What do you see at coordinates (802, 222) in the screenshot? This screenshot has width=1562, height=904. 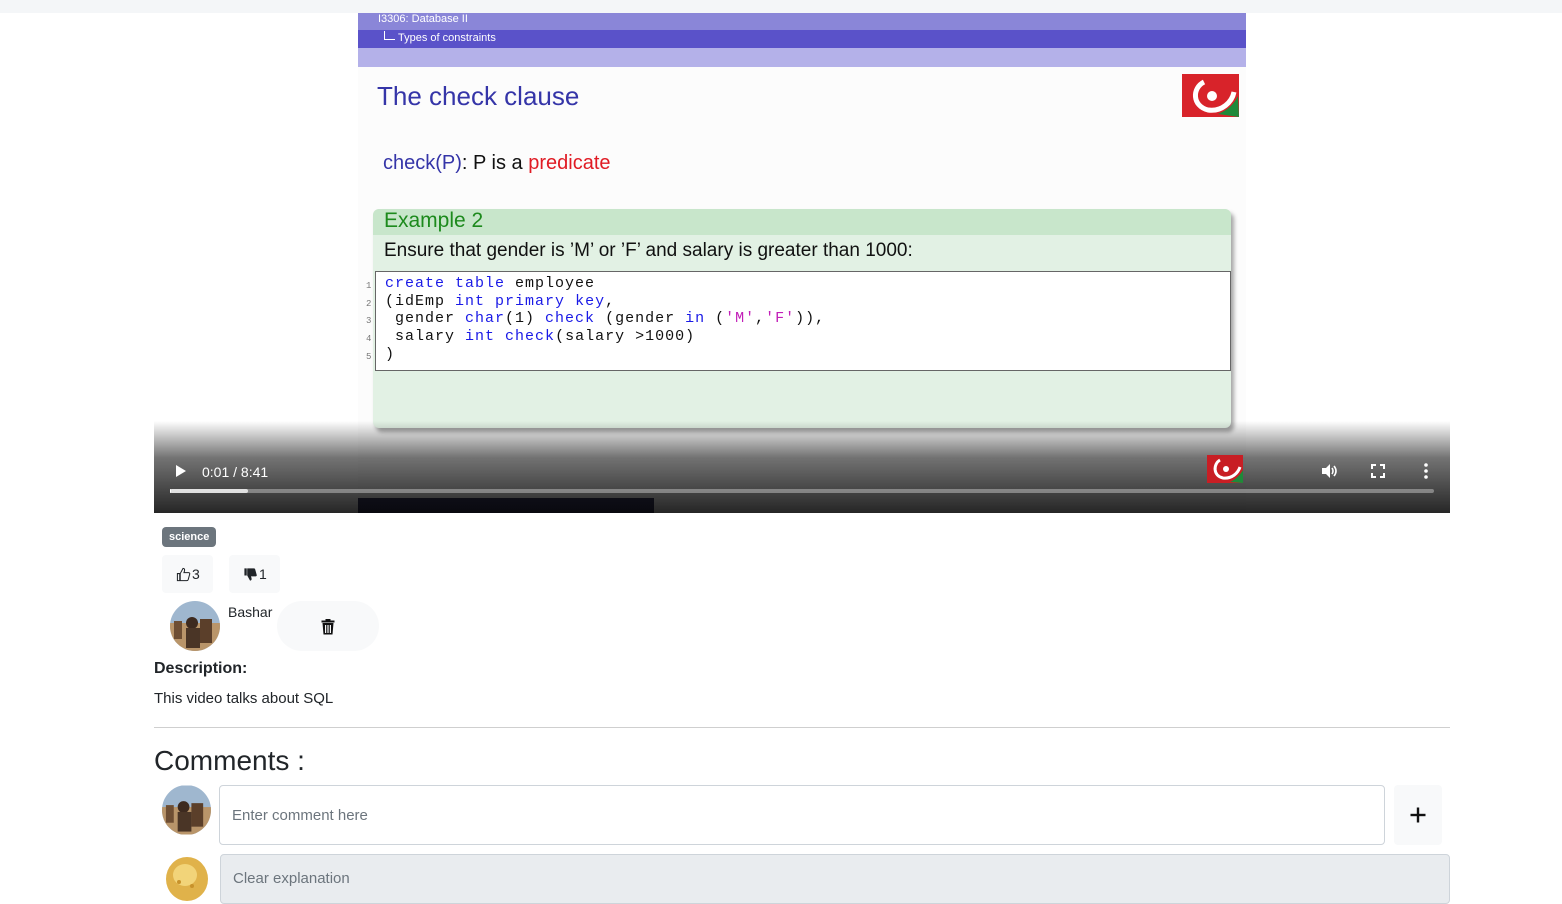 I see `example-header` at bounding box center [802, 222].